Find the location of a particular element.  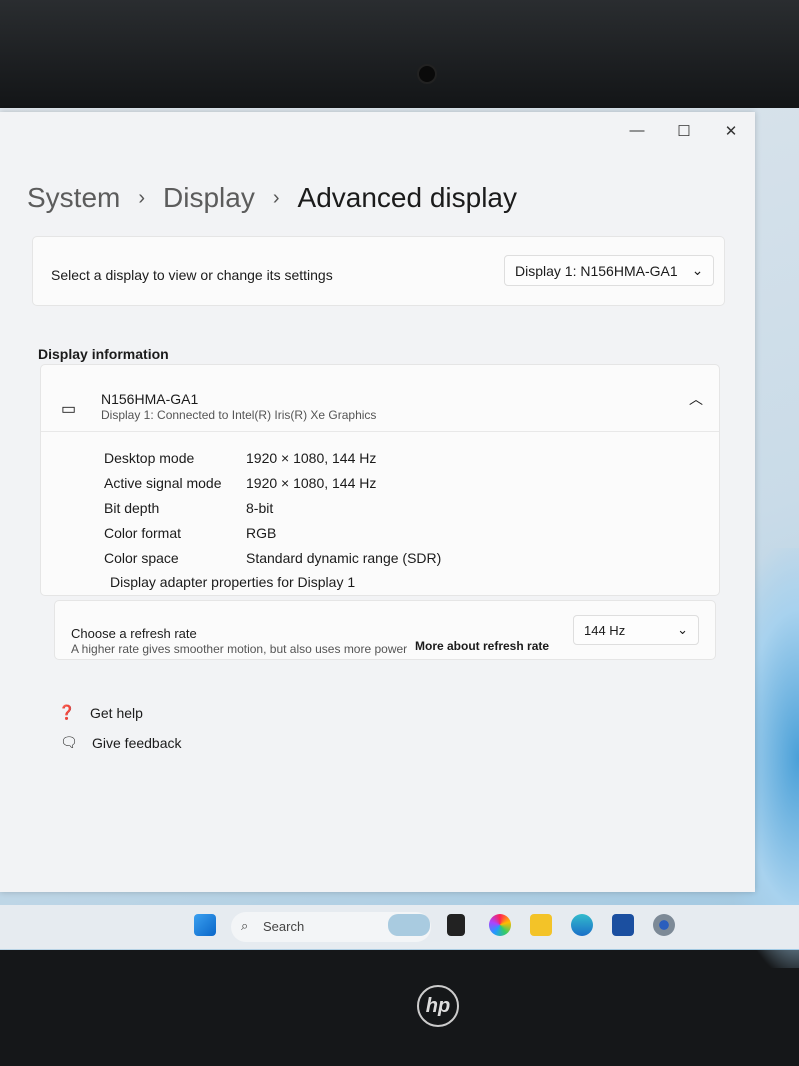

page-title: Advanced display is located at coordinates (407, 197).